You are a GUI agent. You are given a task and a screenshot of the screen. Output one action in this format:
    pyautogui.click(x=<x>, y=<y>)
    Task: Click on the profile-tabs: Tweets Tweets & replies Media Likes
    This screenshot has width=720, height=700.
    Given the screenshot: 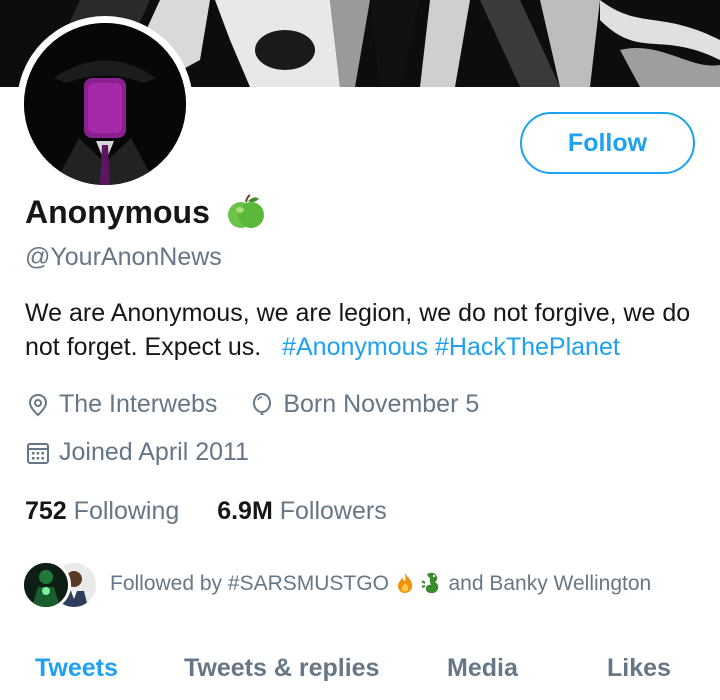 What is the action you would take?
    pyautogui.click(x=360, y=674)
    